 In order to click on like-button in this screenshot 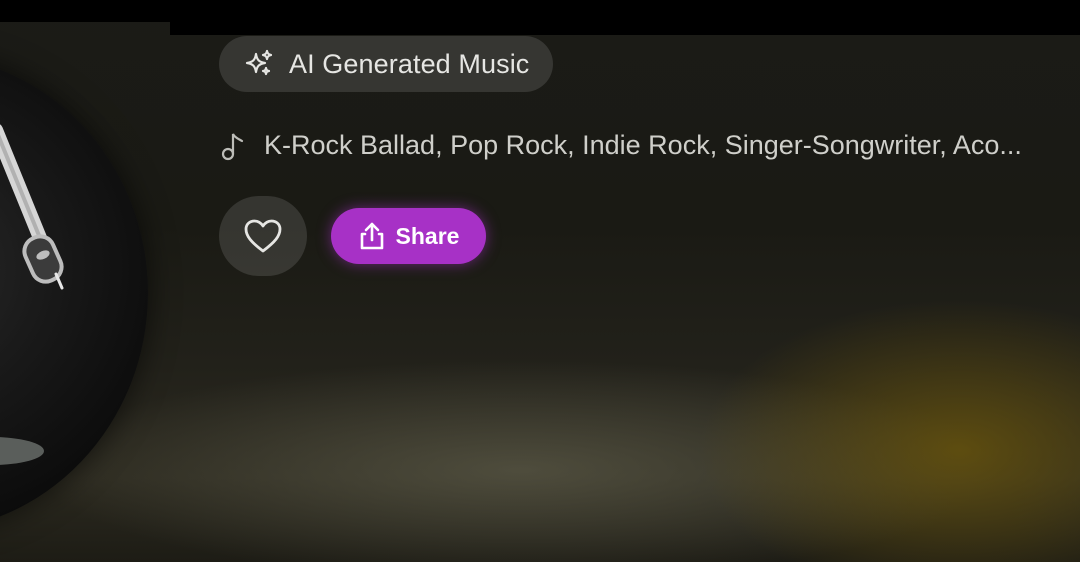, I will do `click(263, 236)`.